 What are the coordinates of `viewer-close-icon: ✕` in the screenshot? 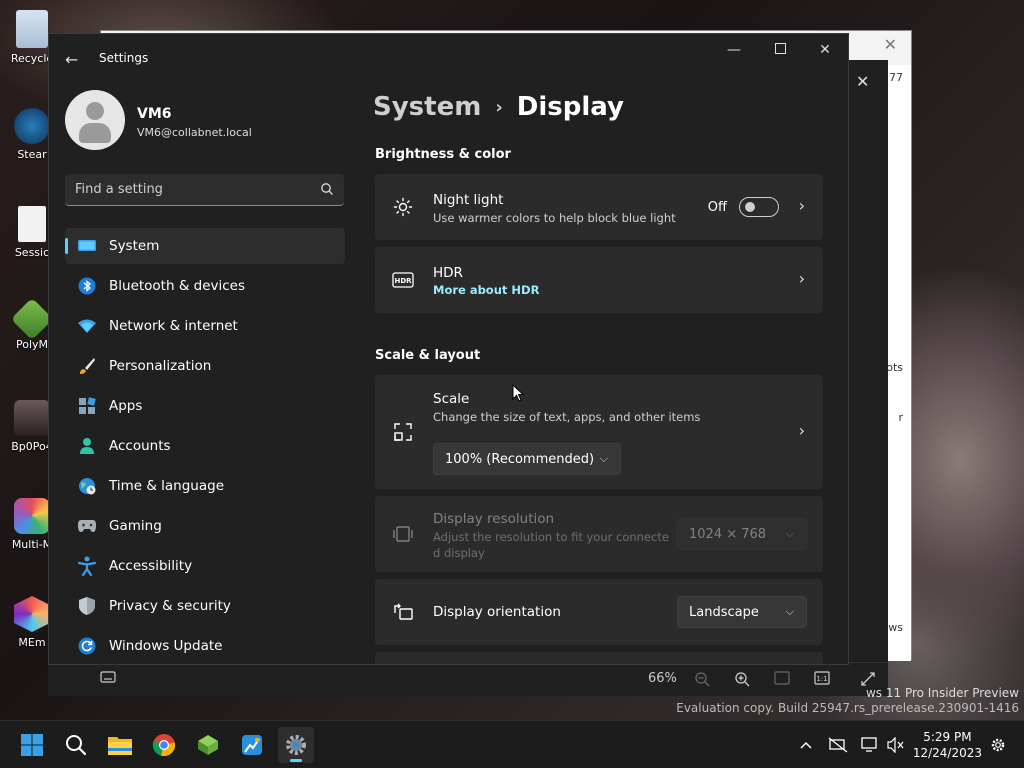 It's located at (862, 81).